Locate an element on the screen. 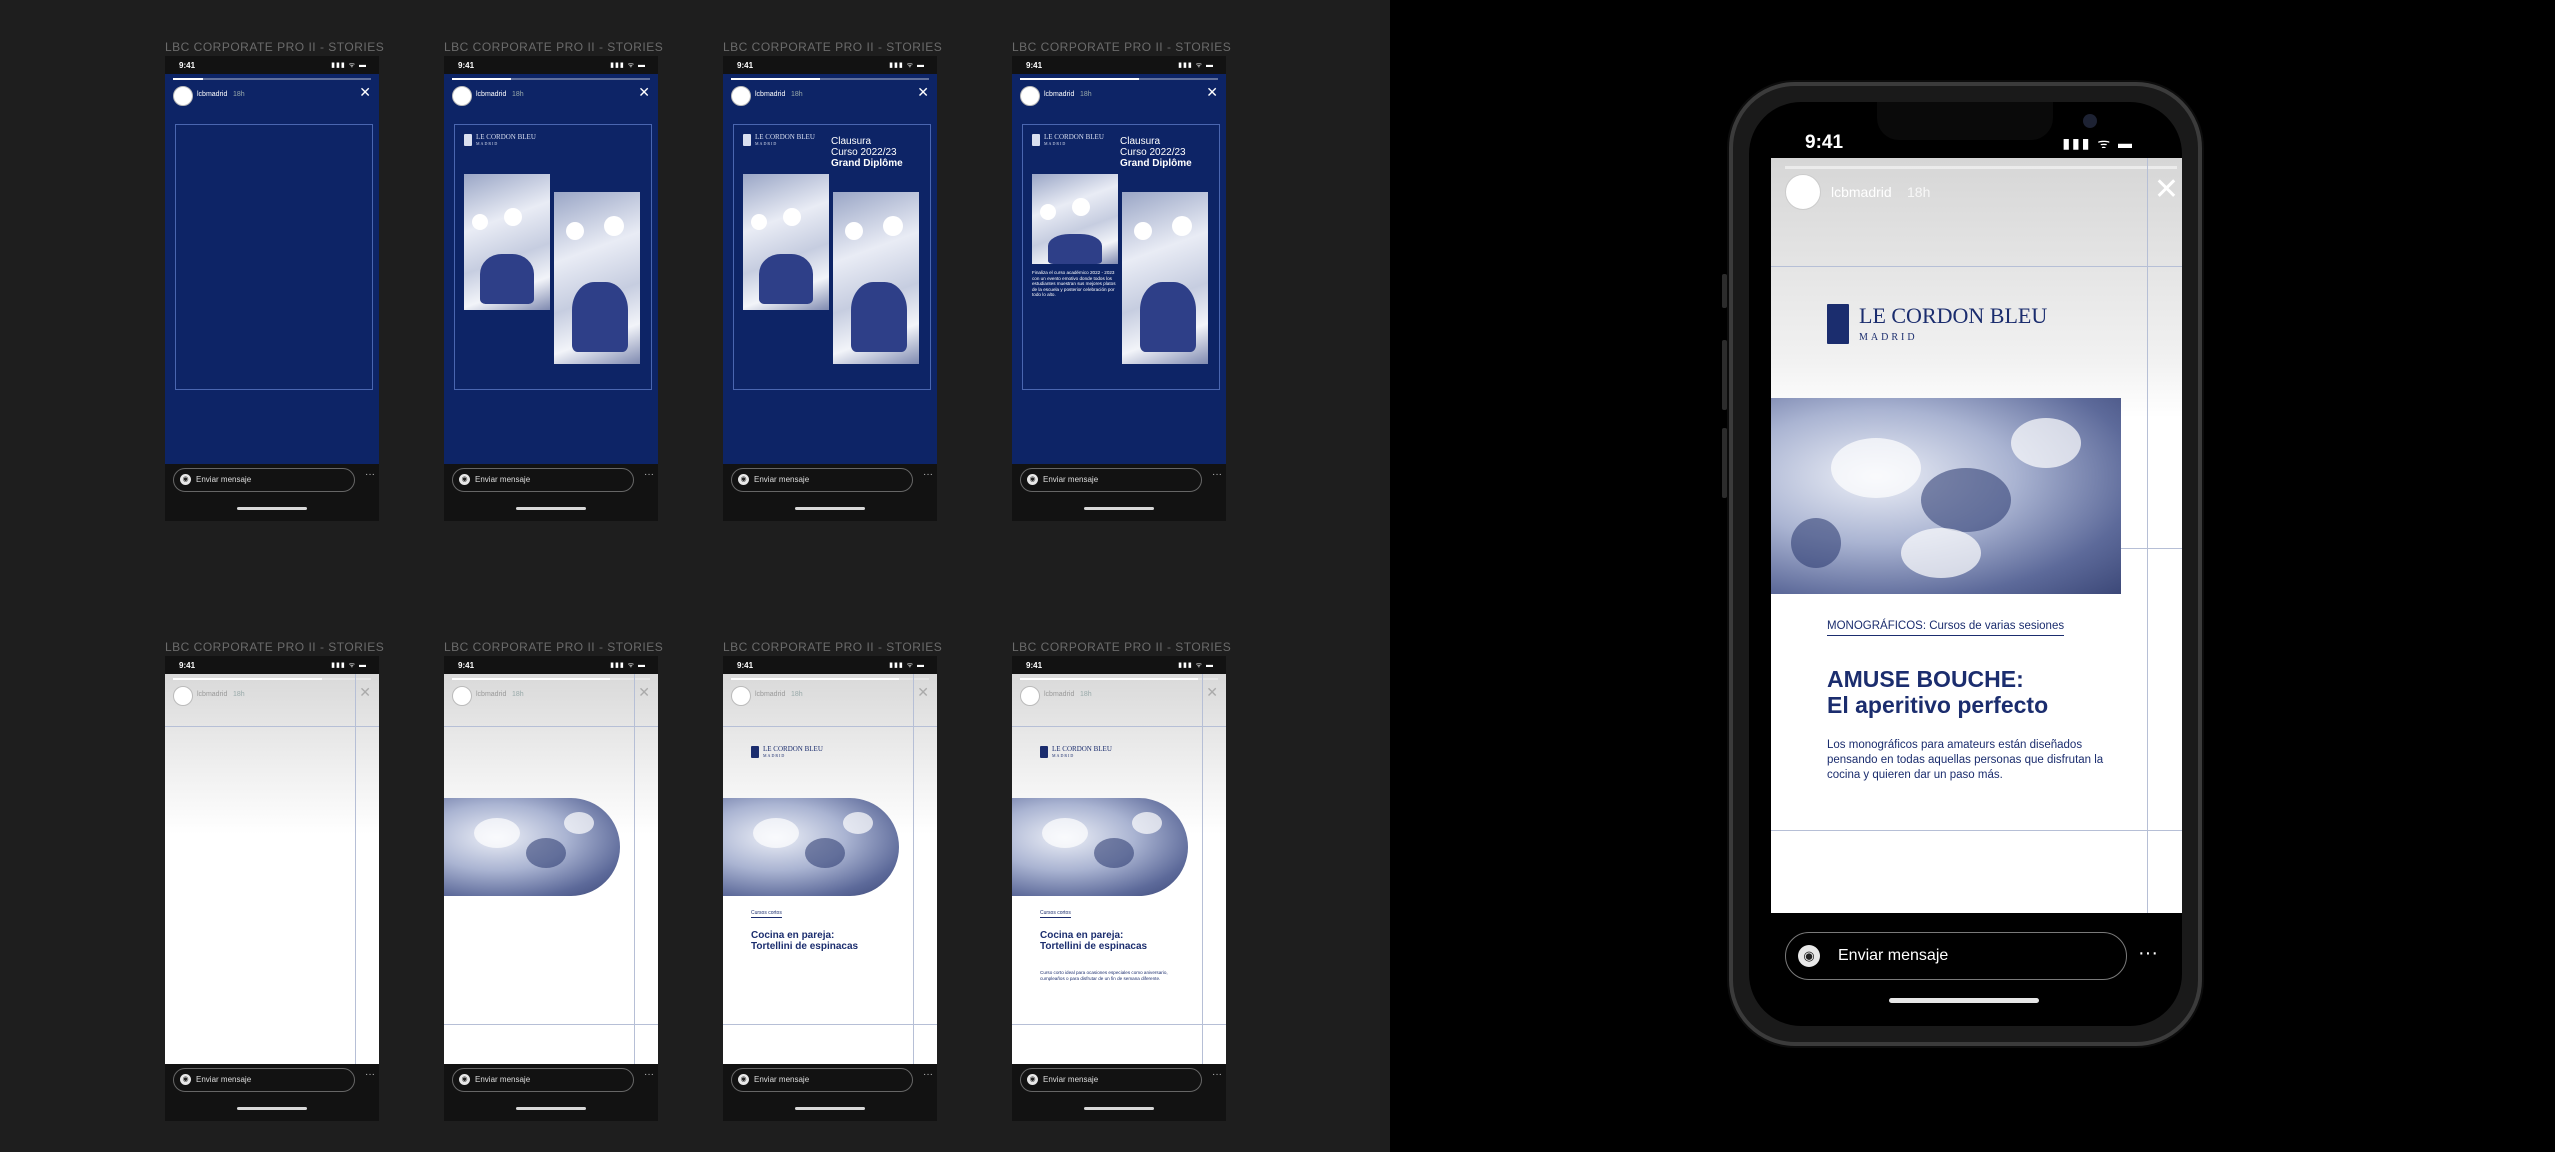 Image resolution: width=2555 pixels, height=1152 pixels. course-kicker: MONOGRÁFICOS: Cursos de varias sesiones is located at coordinates (1946, 628).